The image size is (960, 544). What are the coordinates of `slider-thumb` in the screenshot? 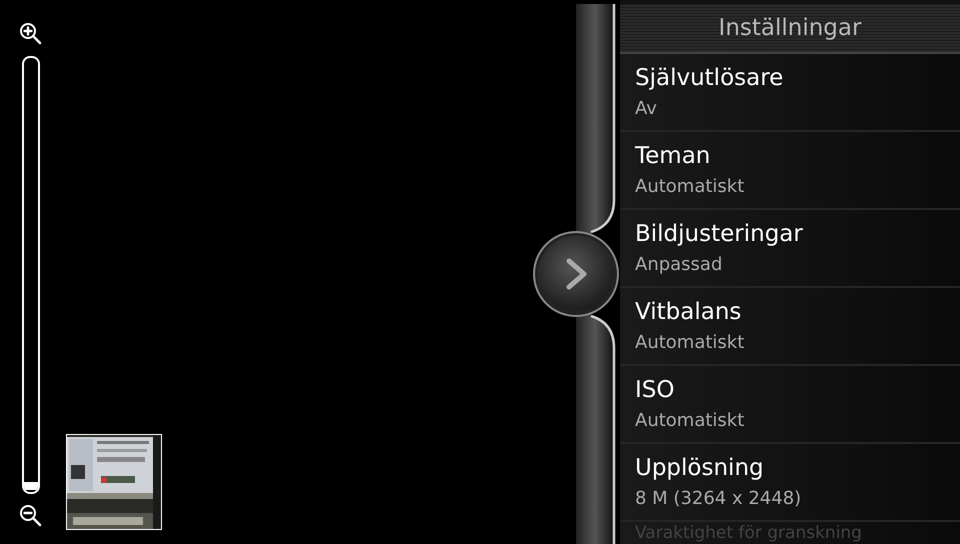 It's located at (31, 486).